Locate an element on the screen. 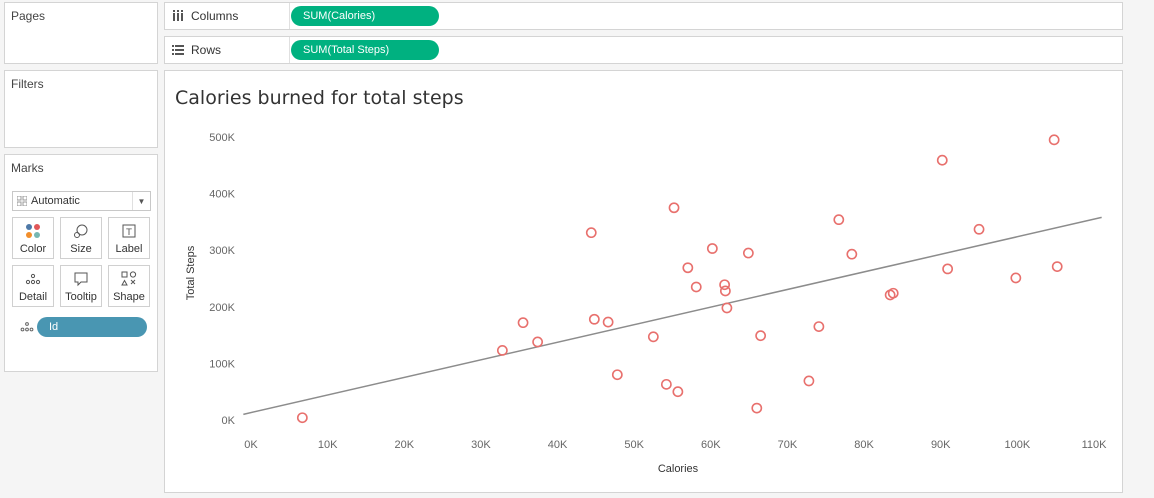 Image resolution: width=1154 pixels, height=498 pixels. tooltip-button: Tooltip is located at coordinates (81, 286).